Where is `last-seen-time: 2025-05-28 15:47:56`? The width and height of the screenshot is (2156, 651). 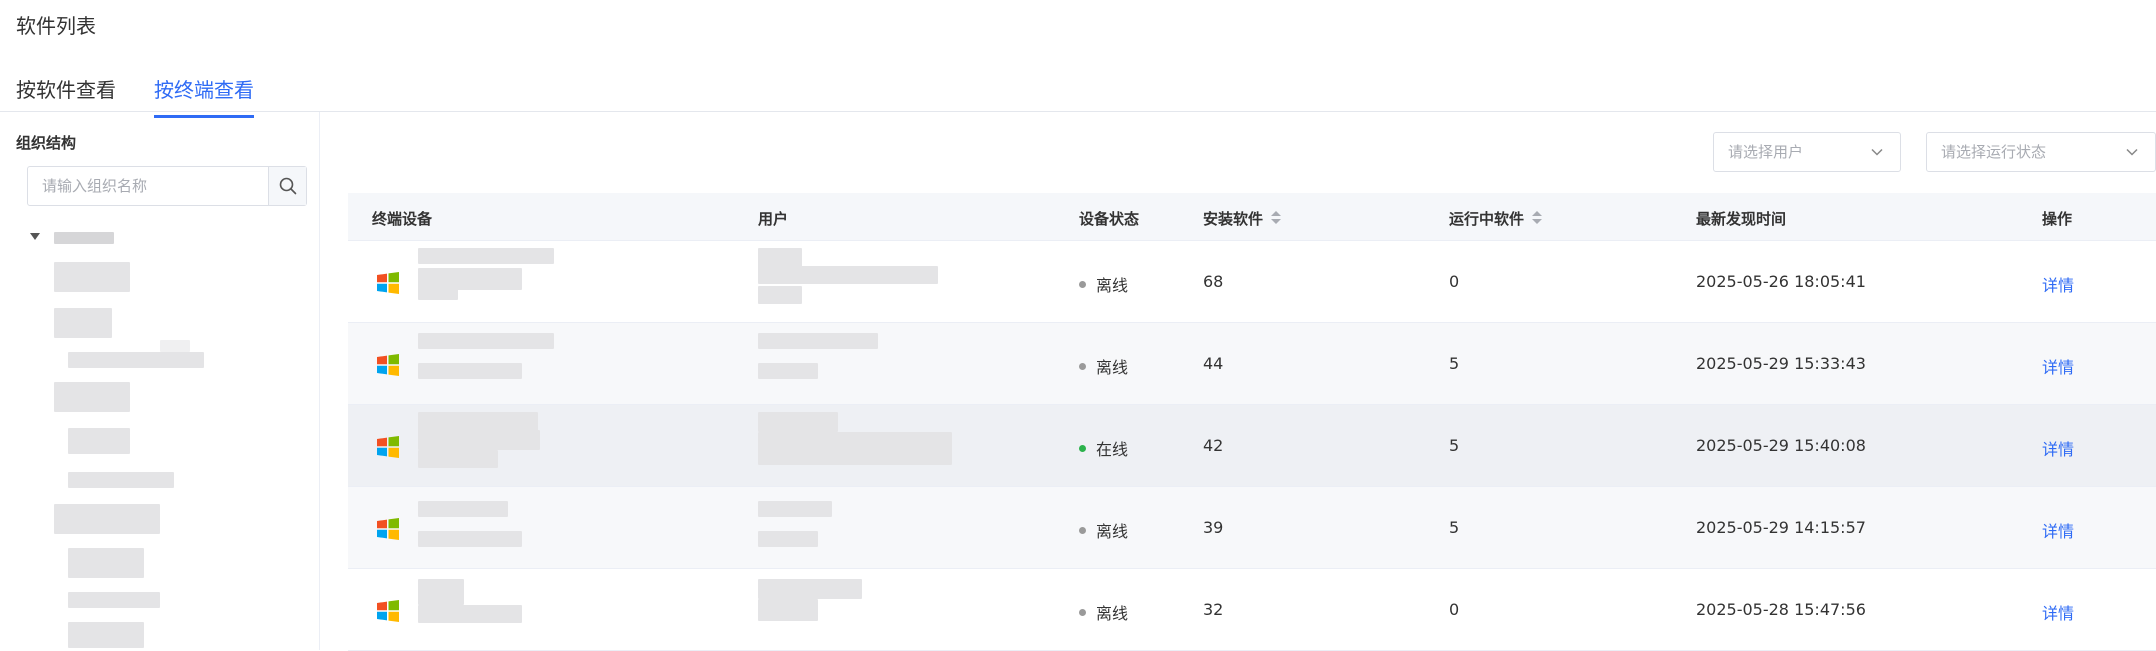
last-seen-time: 2025-05-28 15:47:56 is located at coordinates (1781, 609).